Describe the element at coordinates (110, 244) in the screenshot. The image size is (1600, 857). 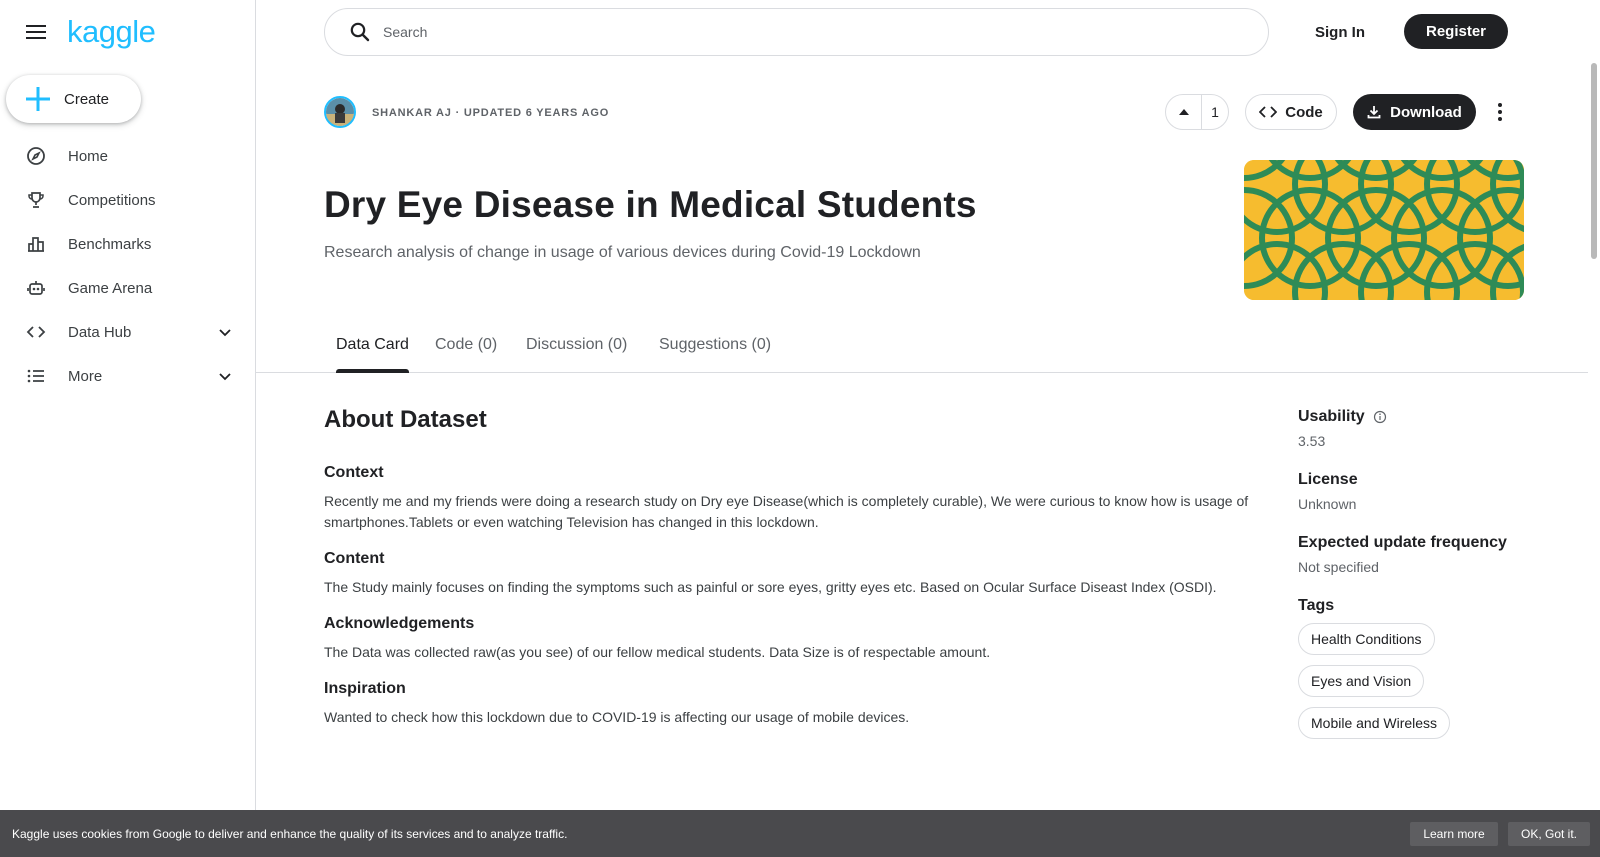
I see `sidebar-item-label: Benchmarks` at that location.